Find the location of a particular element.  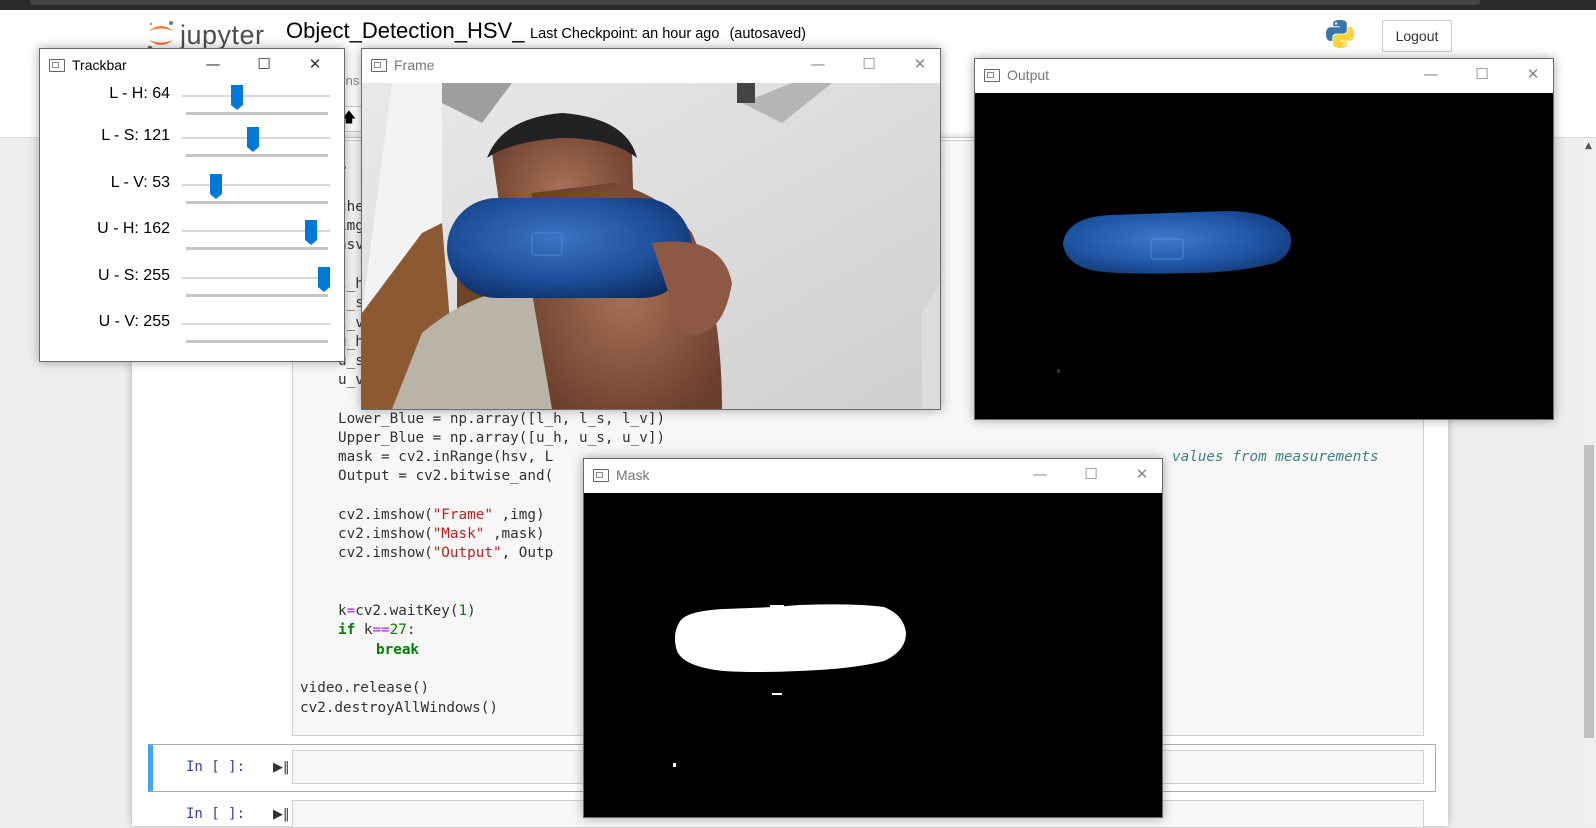

code-line-imshow-frame: cv2.imshow("Frame" ,img) is located at coordinates (441, 515).